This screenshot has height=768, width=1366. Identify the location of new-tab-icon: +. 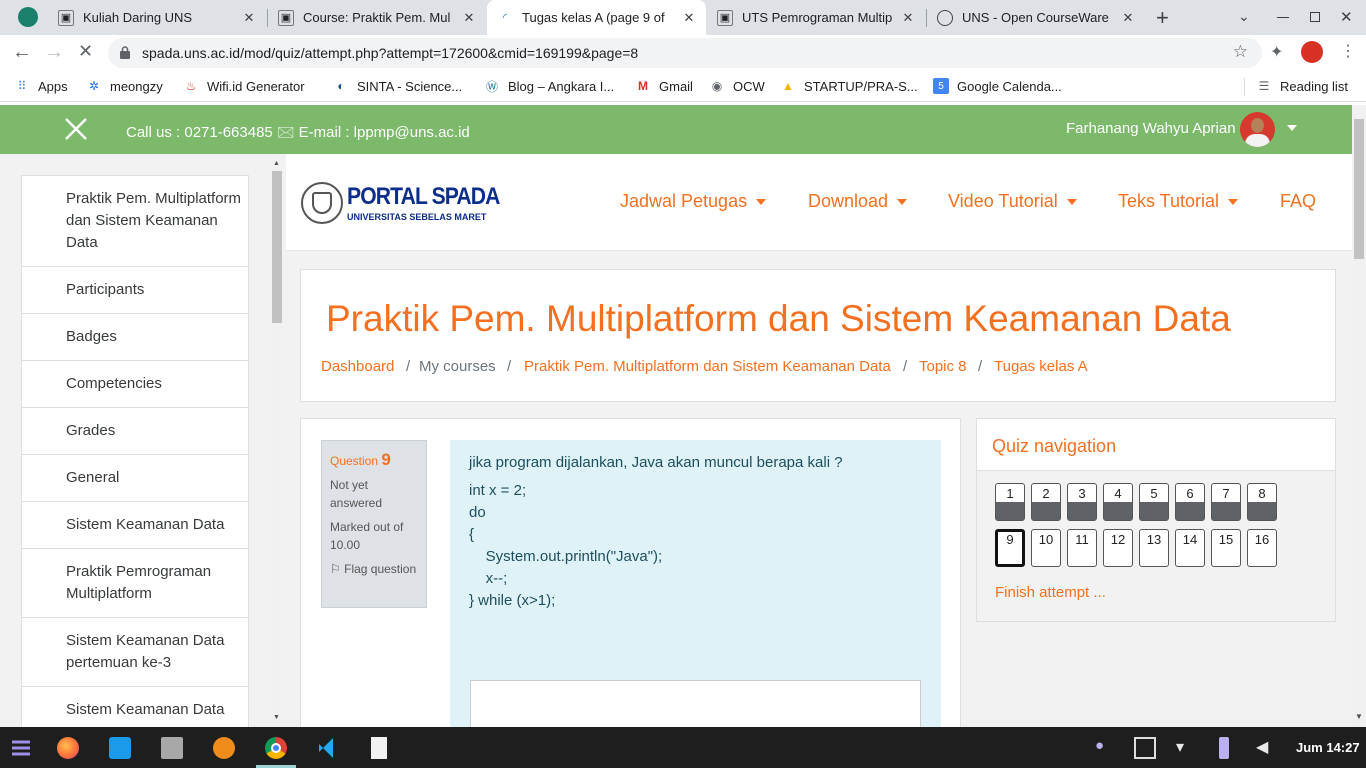
(1162, 18).